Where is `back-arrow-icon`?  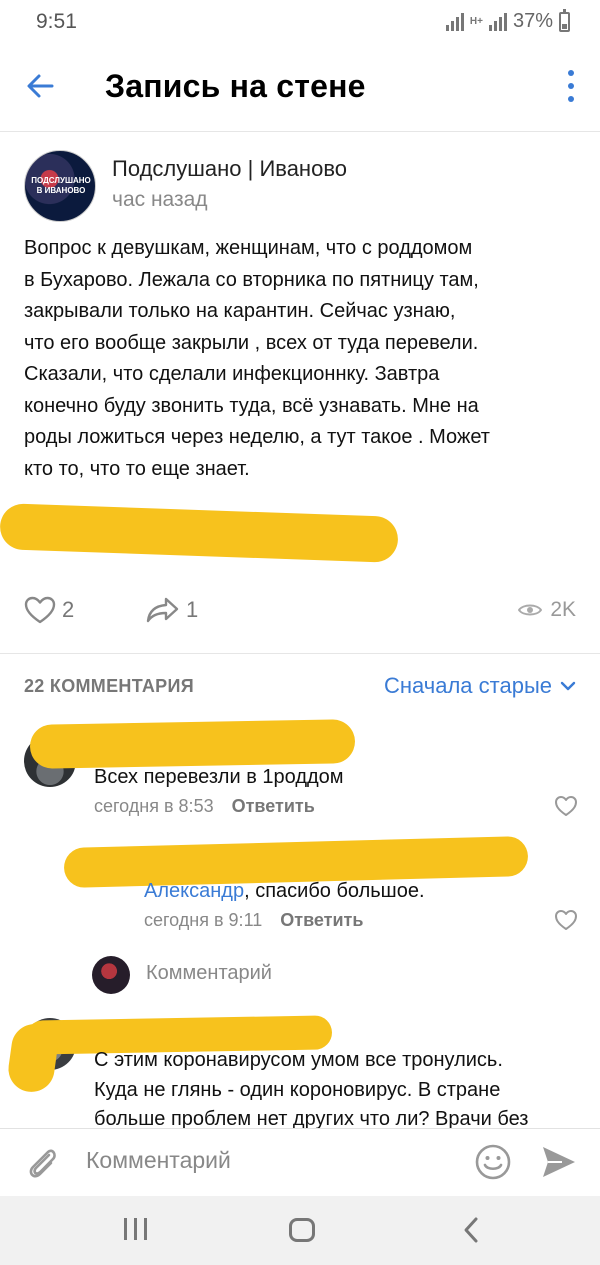
back-arrow-icon is located at coordinates (40, 86).